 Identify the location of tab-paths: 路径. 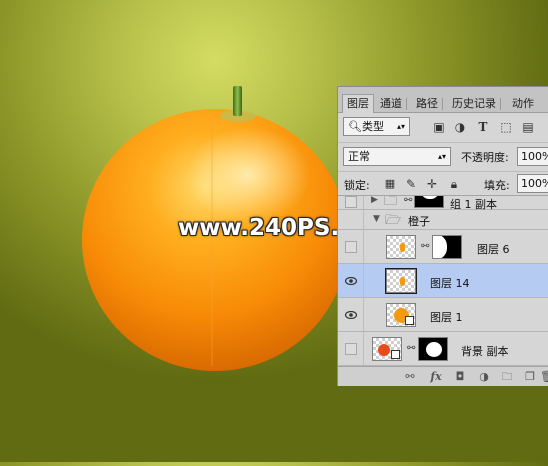
(427, 104).